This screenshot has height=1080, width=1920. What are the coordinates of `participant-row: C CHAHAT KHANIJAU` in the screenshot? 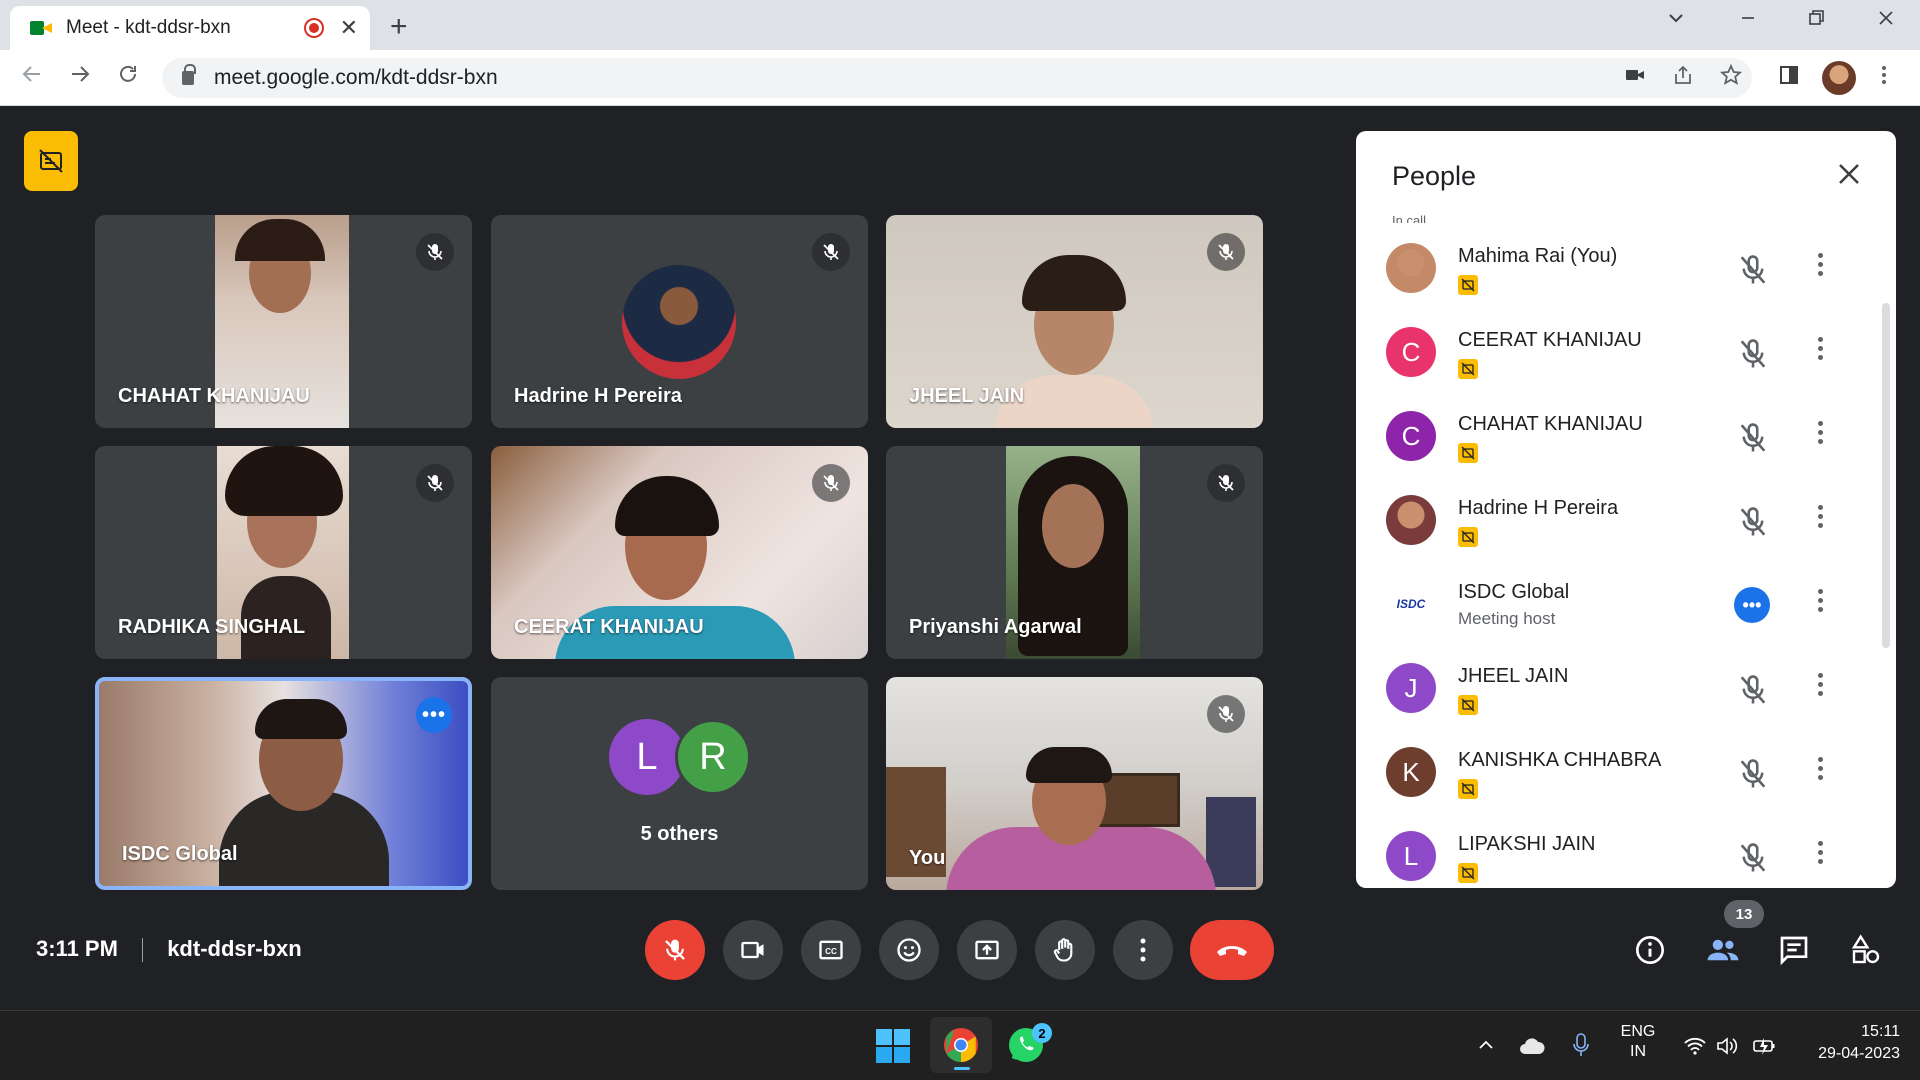 It's located at (1616, 441).